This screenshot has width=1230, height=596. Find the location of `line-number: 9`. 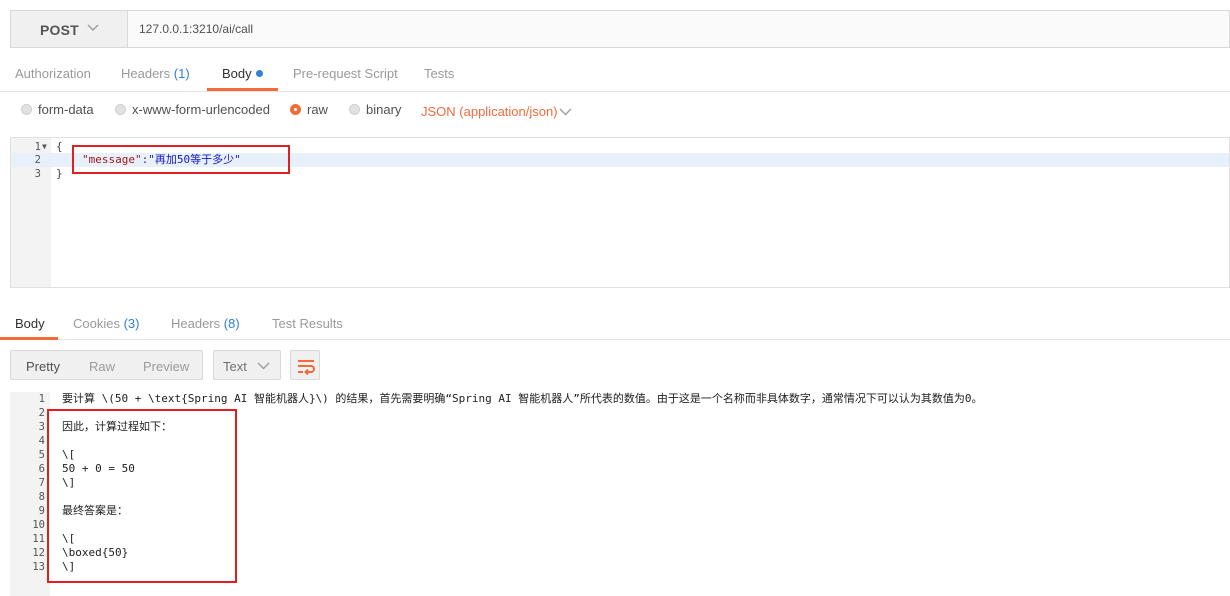

line-number: 9 is located at coordinates (41, 511).